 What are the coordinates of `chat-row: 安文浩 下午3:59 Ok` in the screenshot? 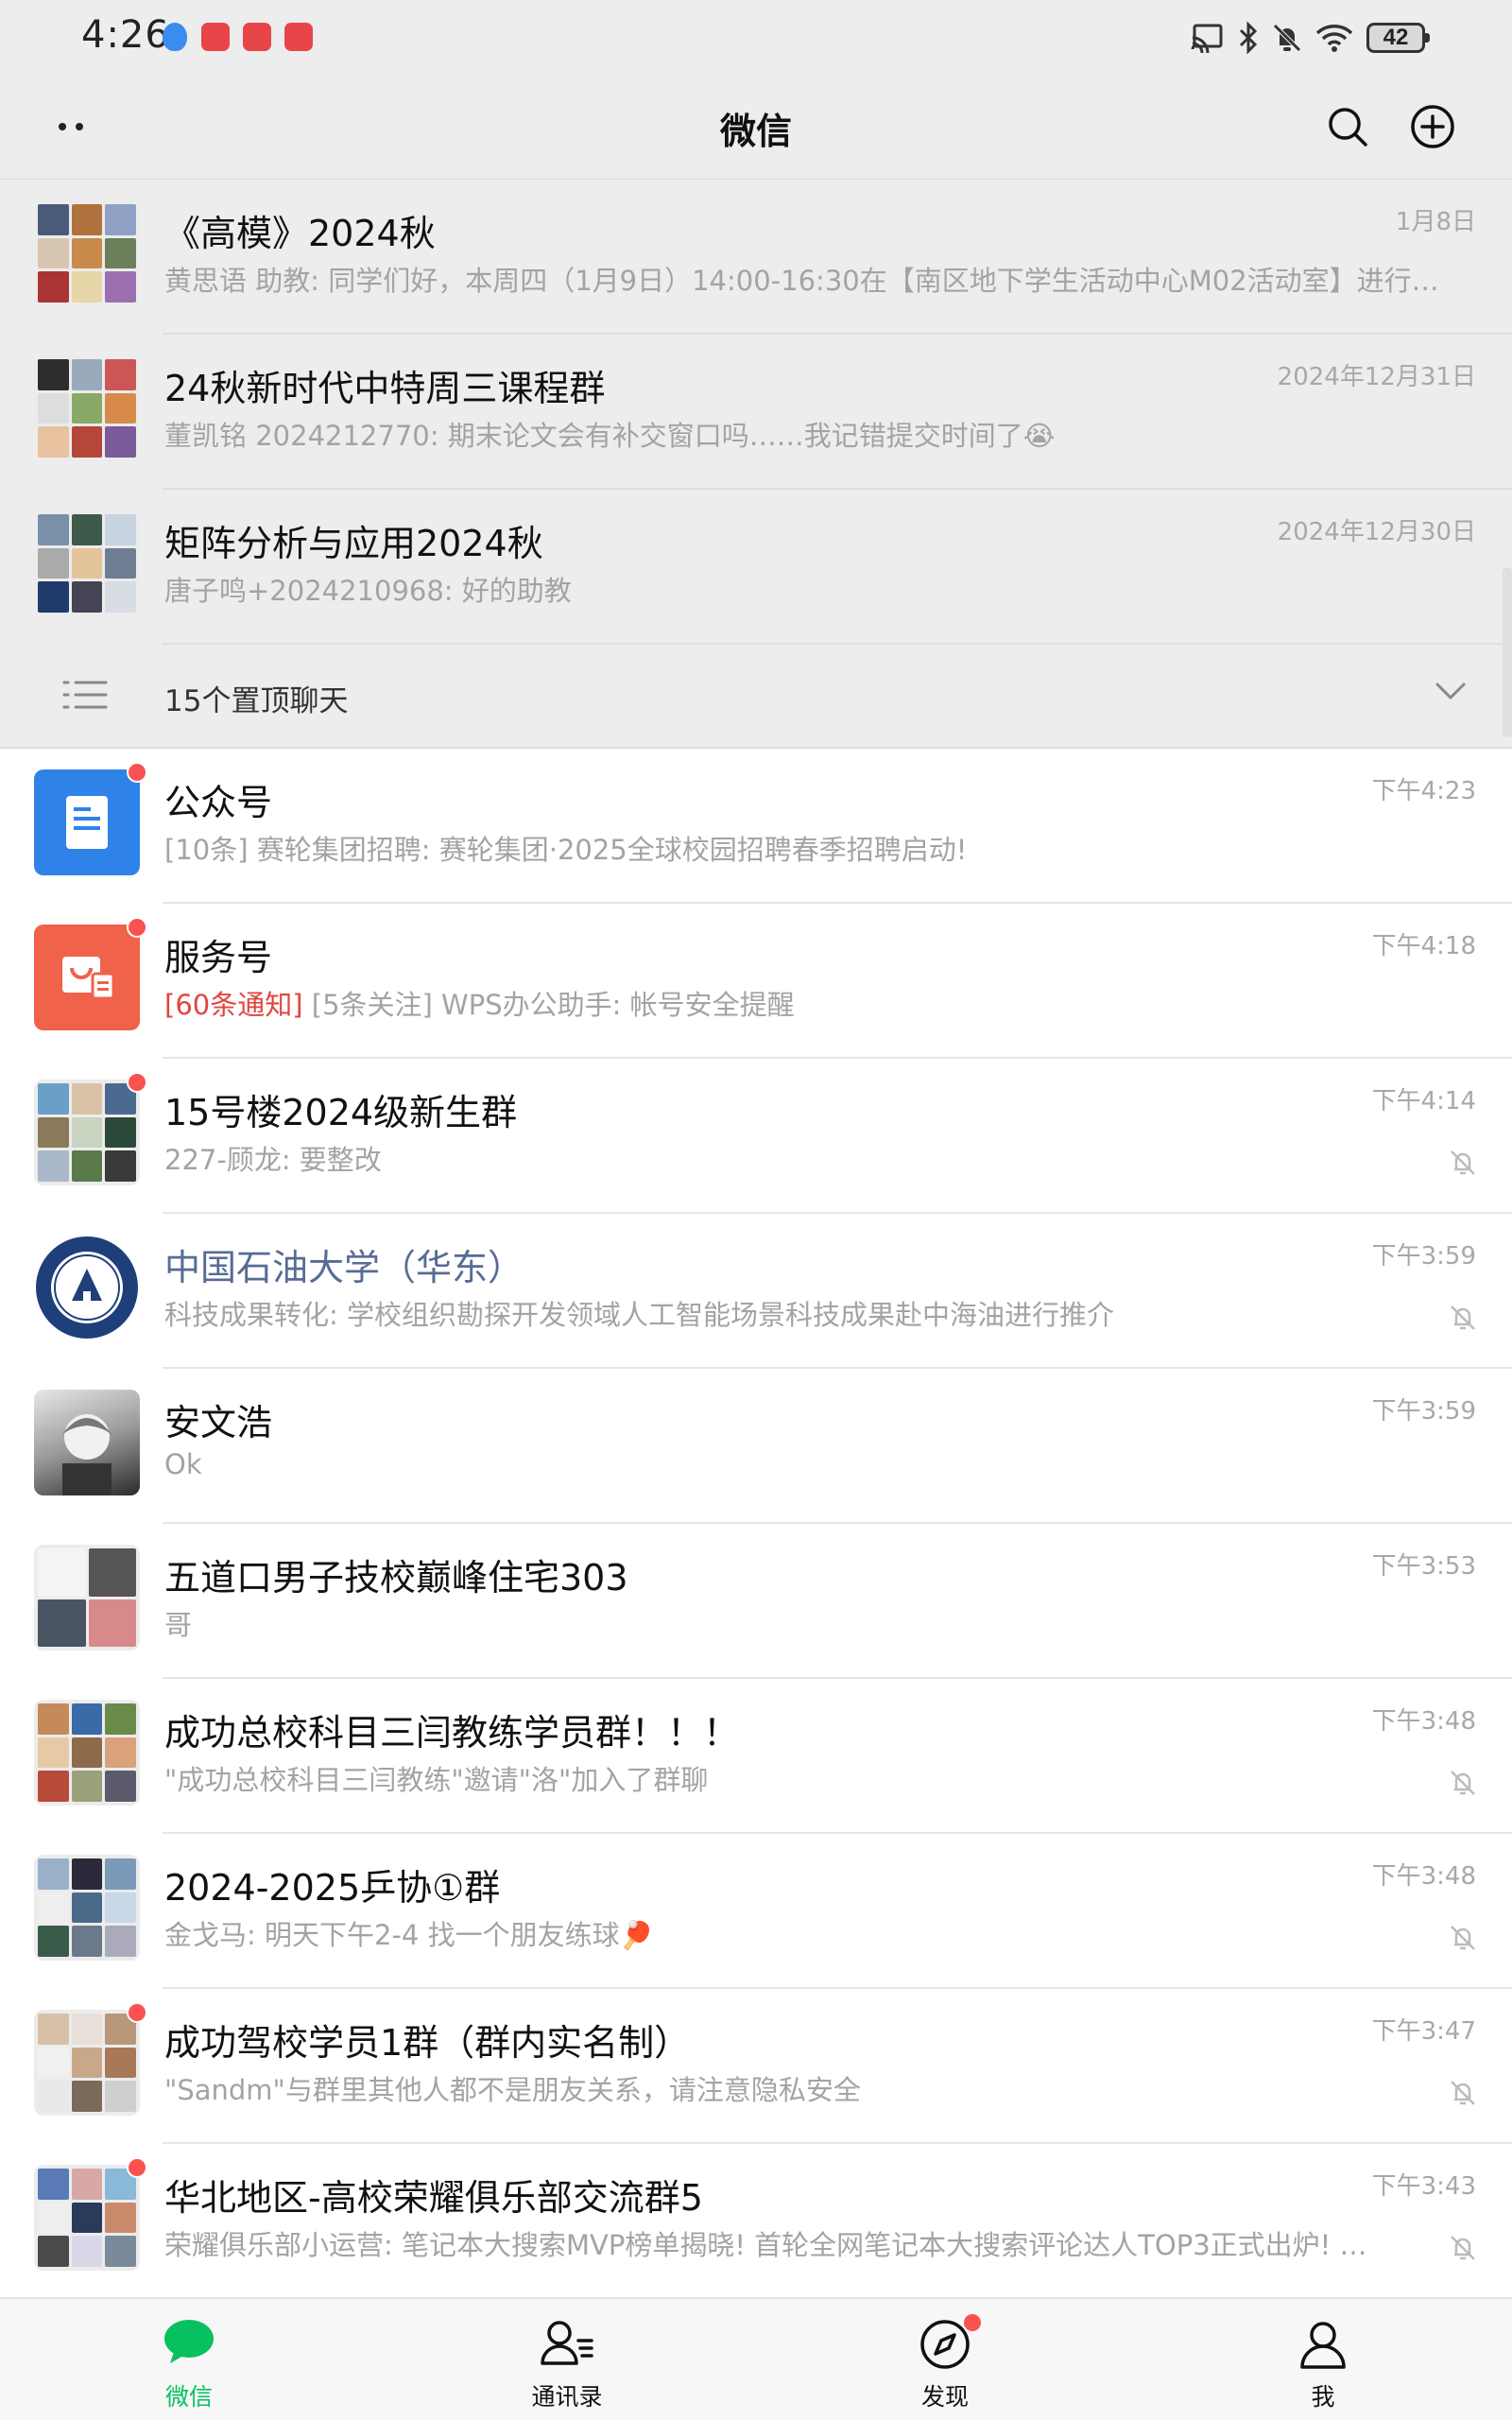 It's located at (756, 1446).